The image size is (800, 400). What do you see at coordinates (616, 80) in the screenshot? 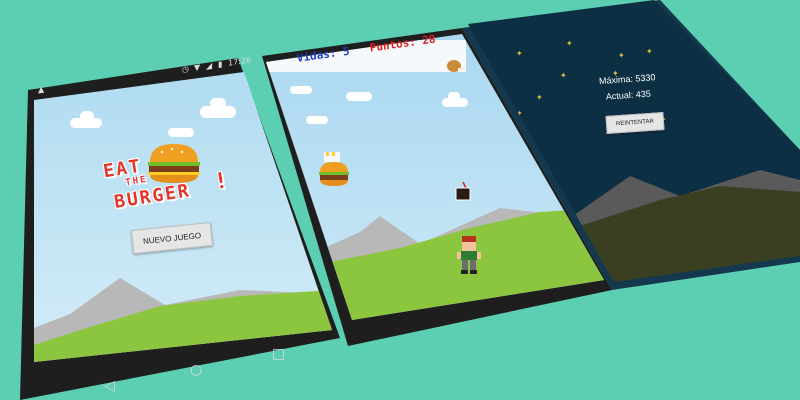
I see `max-score-label: Máxima:` at bounding box center [616, 80].